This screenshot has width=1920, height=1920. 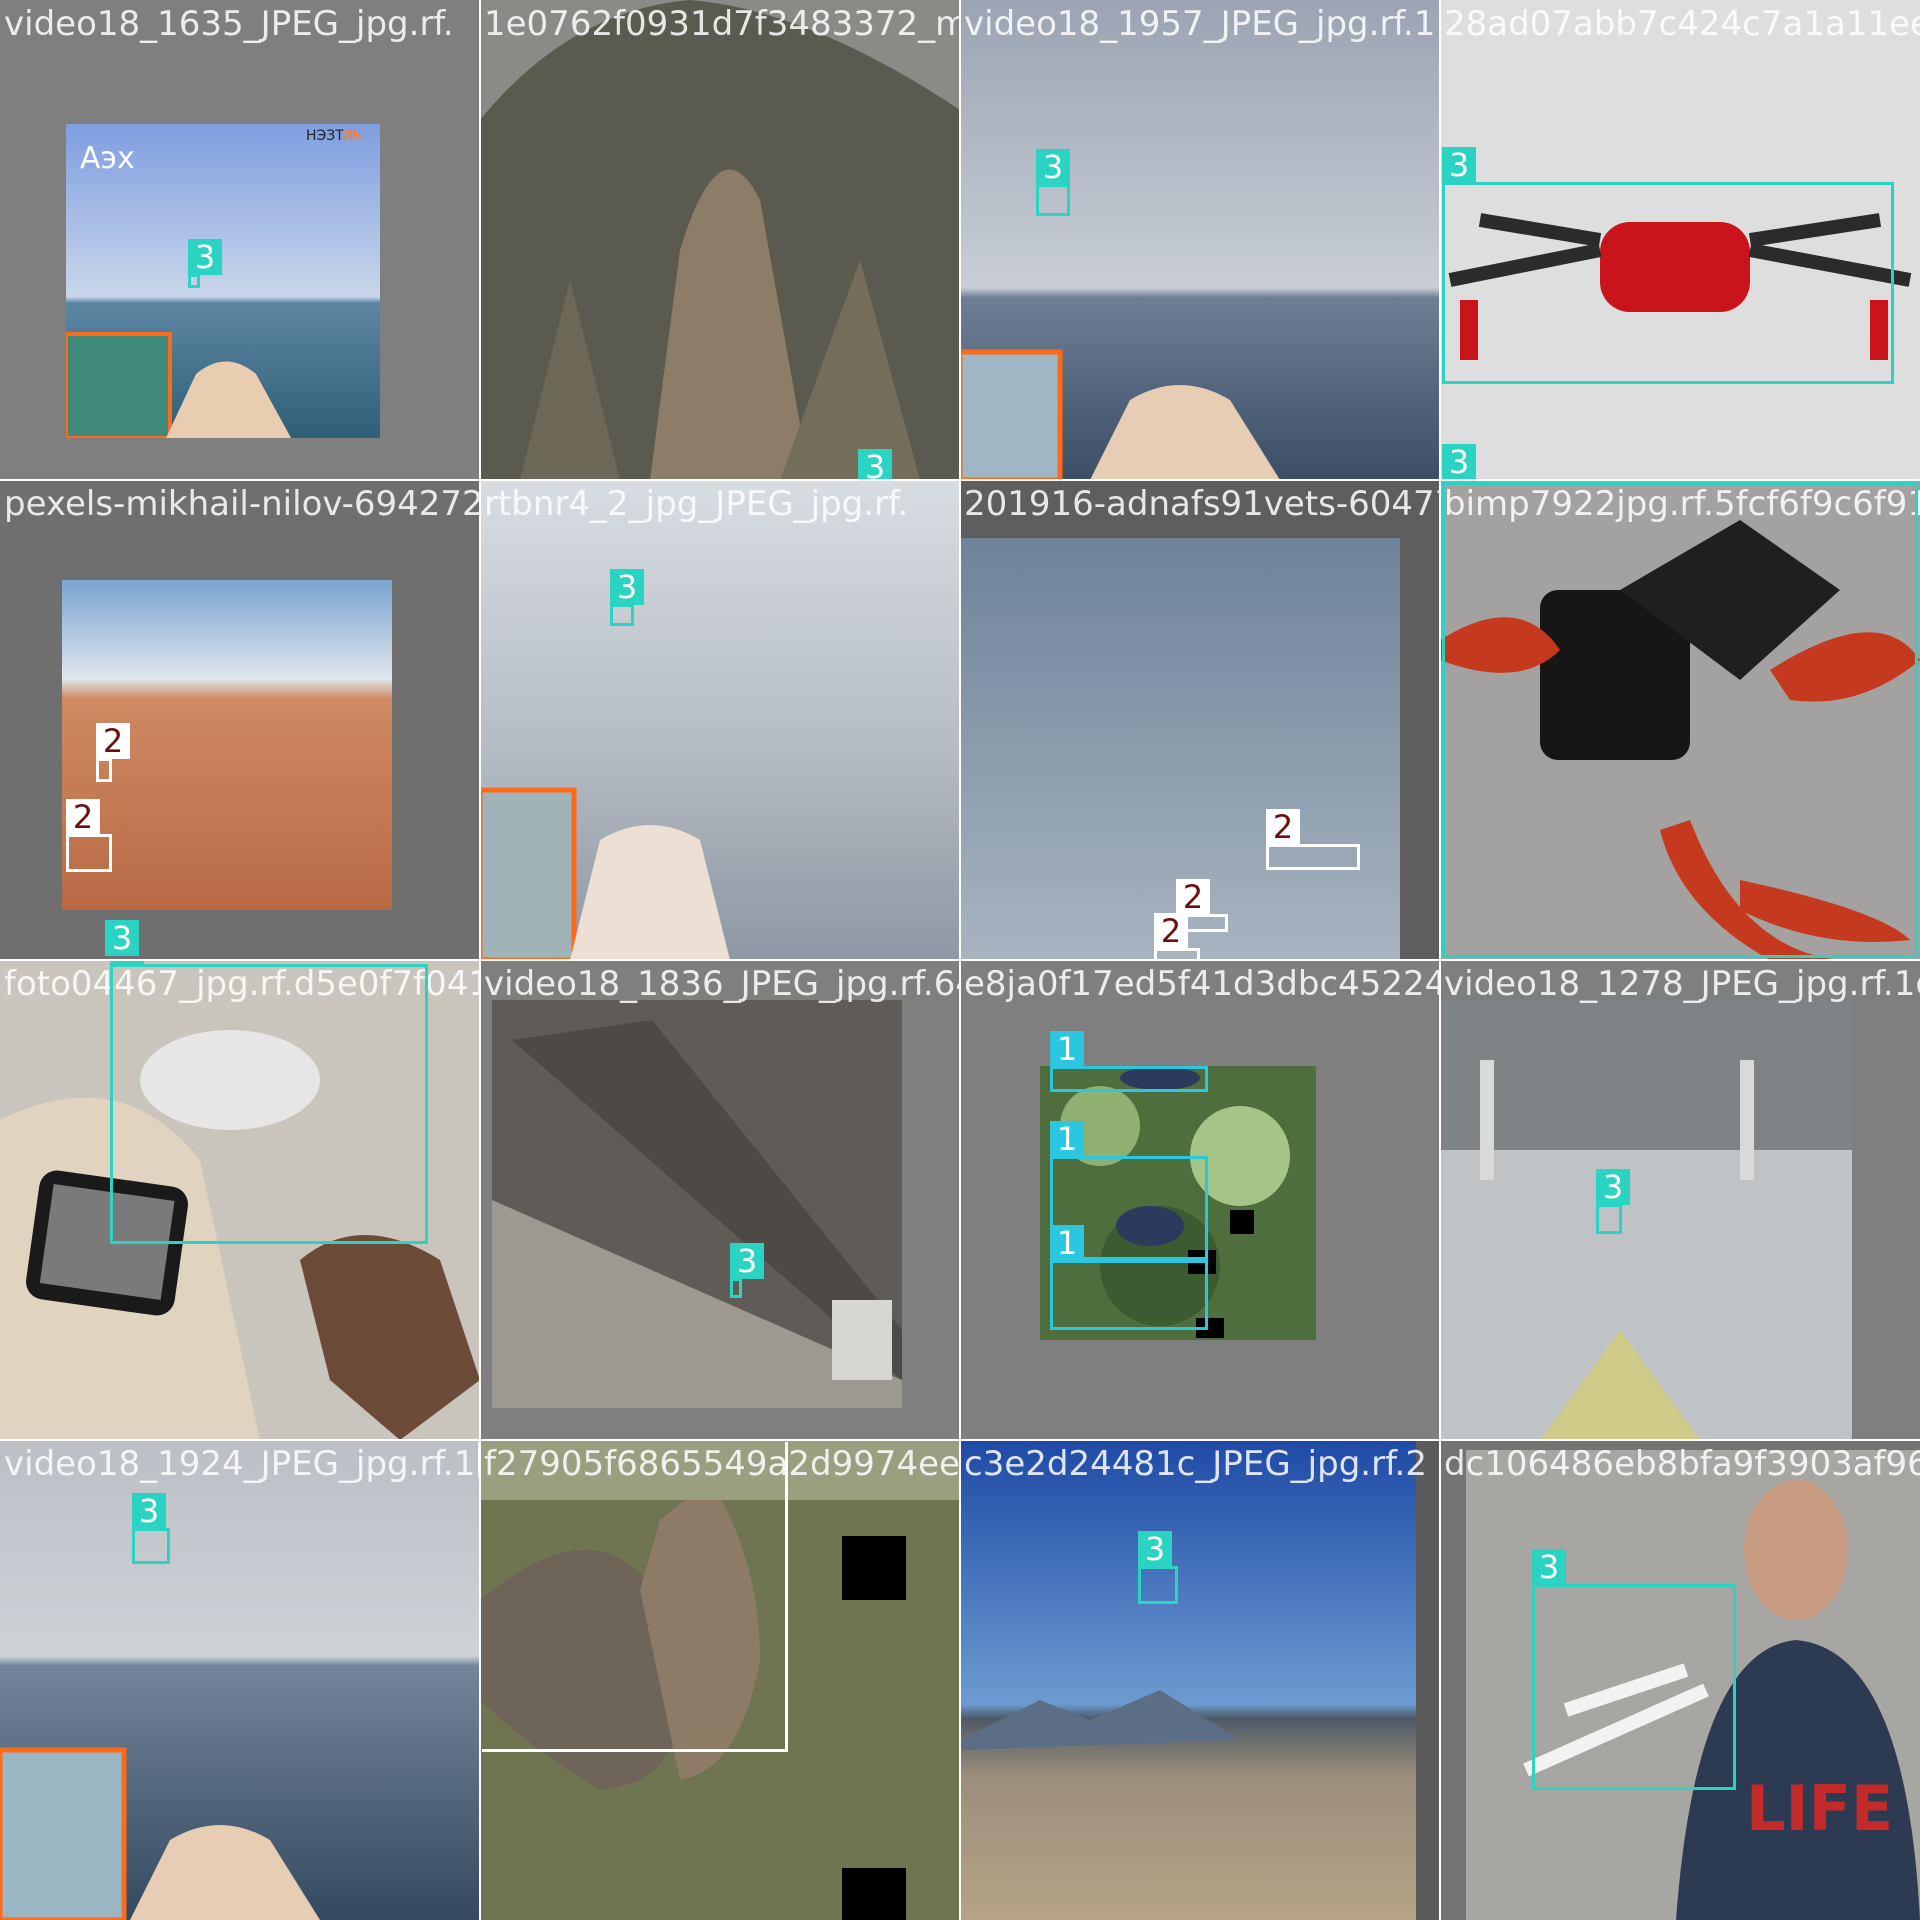 I want to click on tile-0: Аэх НЭЗТ ИЬ video18_1635_JPEG_jpg.rf. 3, so click(x=240, y=240).